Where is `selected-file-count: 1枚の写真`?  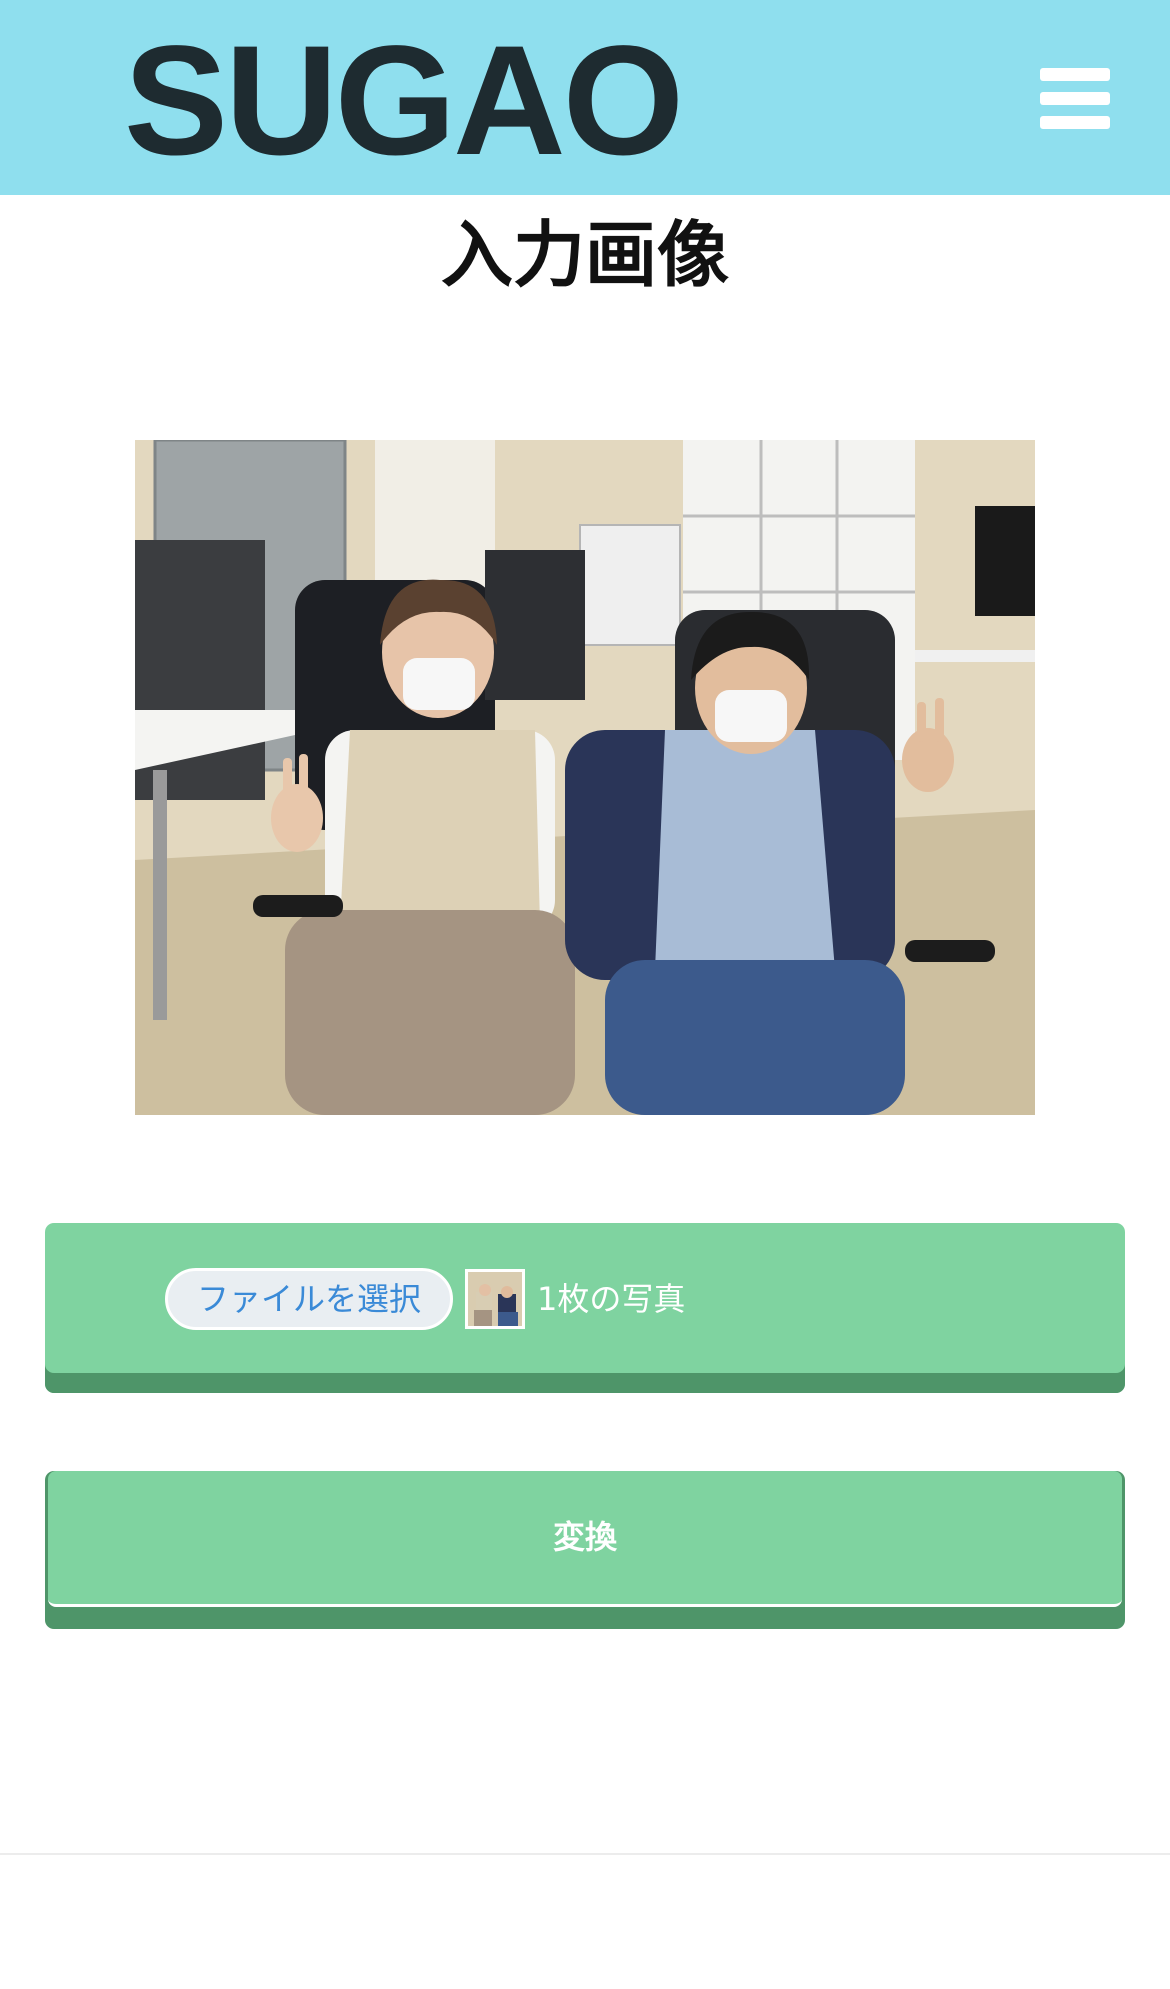 selected-file-count: 1枚の写真 is located at coordinates (611, 1299).